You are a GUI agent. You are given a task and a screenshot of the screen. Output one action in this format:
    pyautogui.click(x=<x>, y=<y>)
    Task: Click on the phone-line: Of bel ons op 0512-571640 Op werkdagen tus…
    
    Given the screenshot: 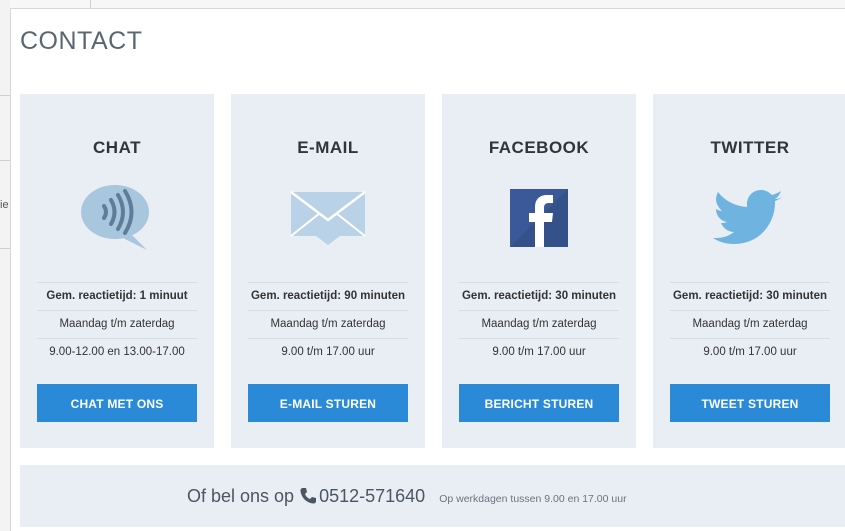 What is the action you would take?
    pyautogui.click(x=407, y=496)
    